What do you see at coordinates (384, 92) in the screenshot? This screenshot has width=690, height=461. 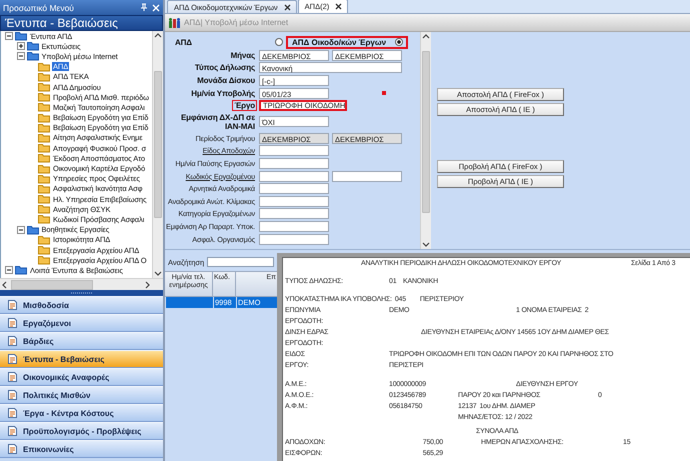 I see `status-marker` at bounding box center [384, 92].